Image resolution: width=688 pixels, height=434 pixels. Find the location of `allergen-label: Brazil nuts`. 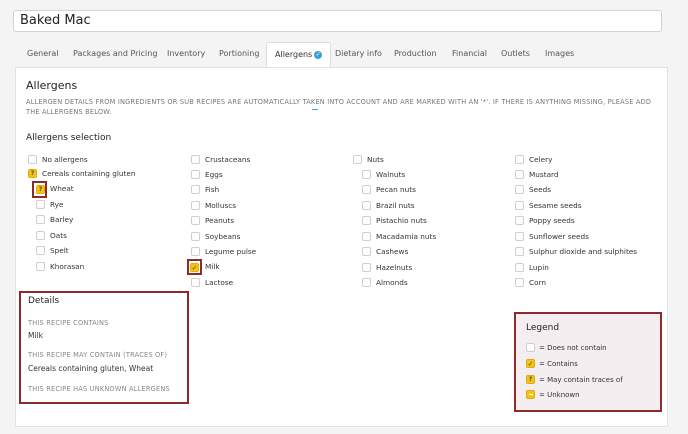

allergen-label: Brazil nuts is located at coordinates (395, 205).